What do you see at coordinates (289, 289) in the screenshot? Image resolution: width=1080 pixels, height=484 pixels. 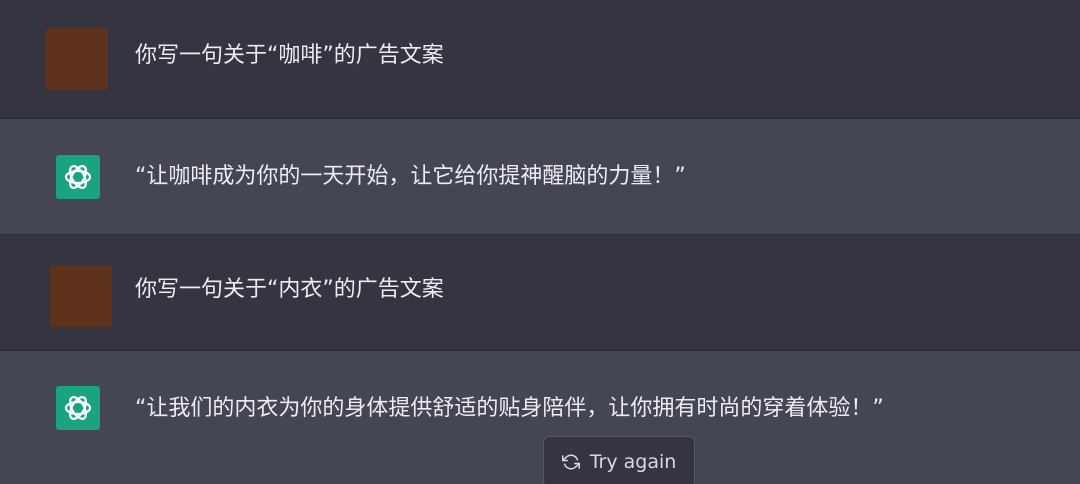 I see `user-message-text: 你写一句关于“内衣”的广告文案` at bounding box center [289, 289].